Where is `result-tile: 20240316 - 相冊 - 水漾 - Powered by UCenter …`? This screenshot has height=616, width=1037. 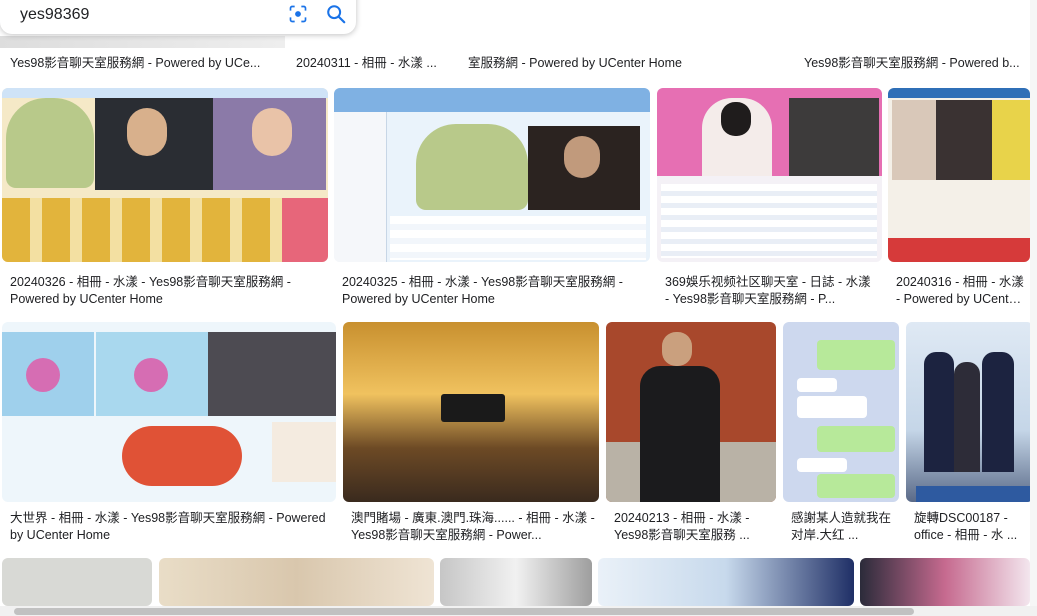 result-tile: 20240316 - 相冊 - 水漾 - Powered by UCenter … is located at coordinates (959, 201).